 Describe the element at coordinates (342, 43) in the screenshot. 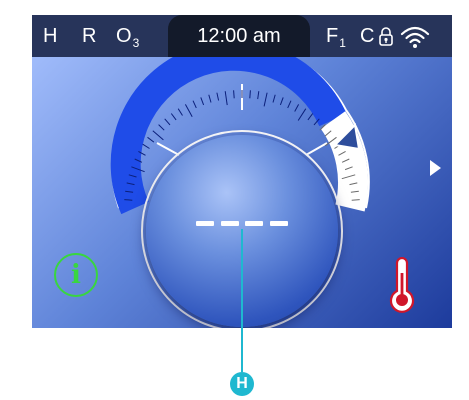

I see `filter-subscript: 1` at that location.